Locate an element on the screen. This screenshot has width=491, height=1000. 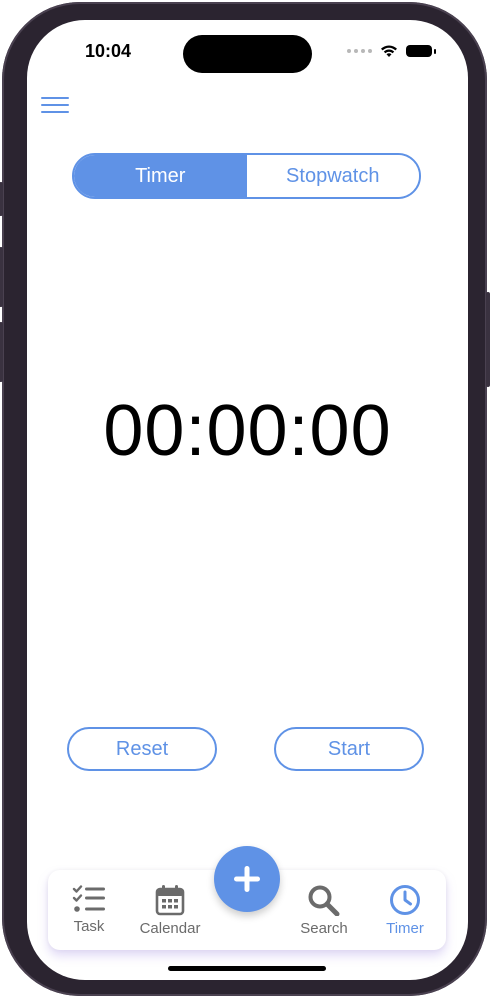
tab-task-label: Task is located at coordinates (89, 926).